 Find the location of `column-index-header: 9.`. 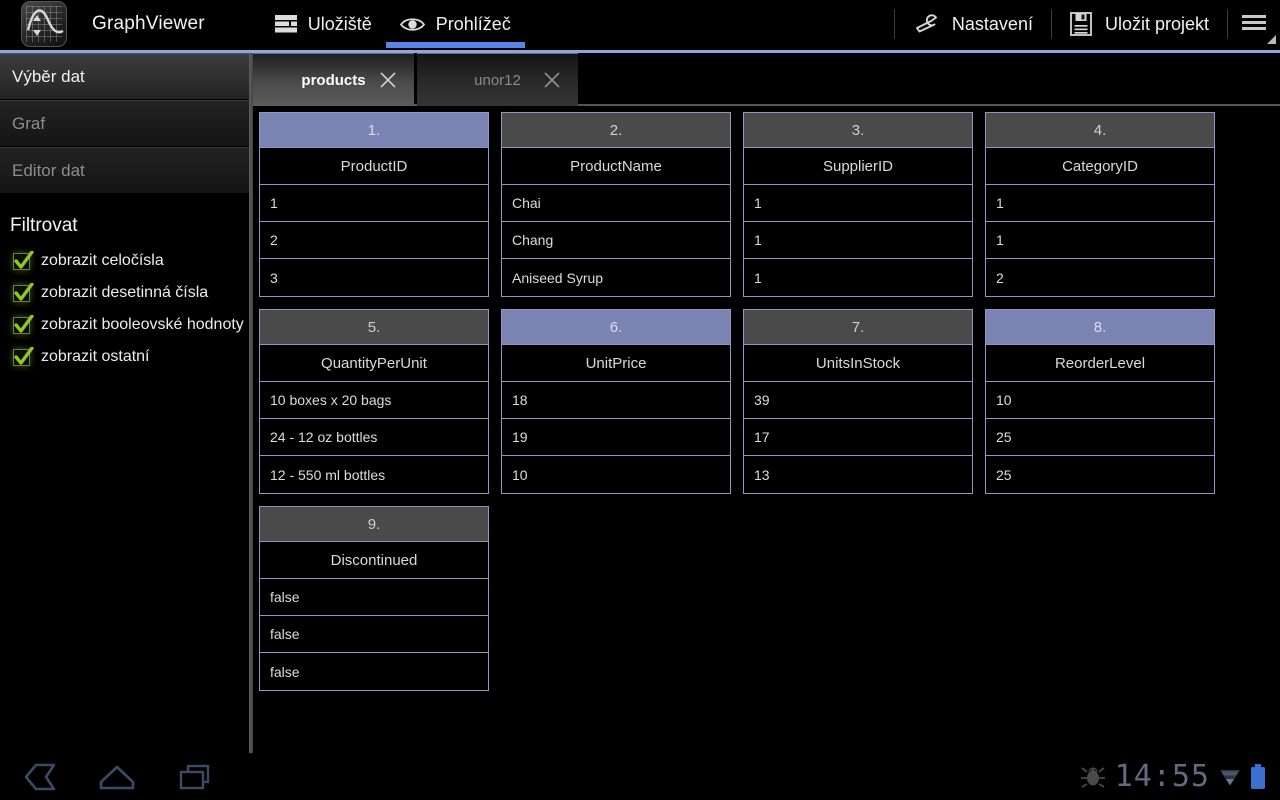

column-index-header: 9. is located at coordinates (374, 524).